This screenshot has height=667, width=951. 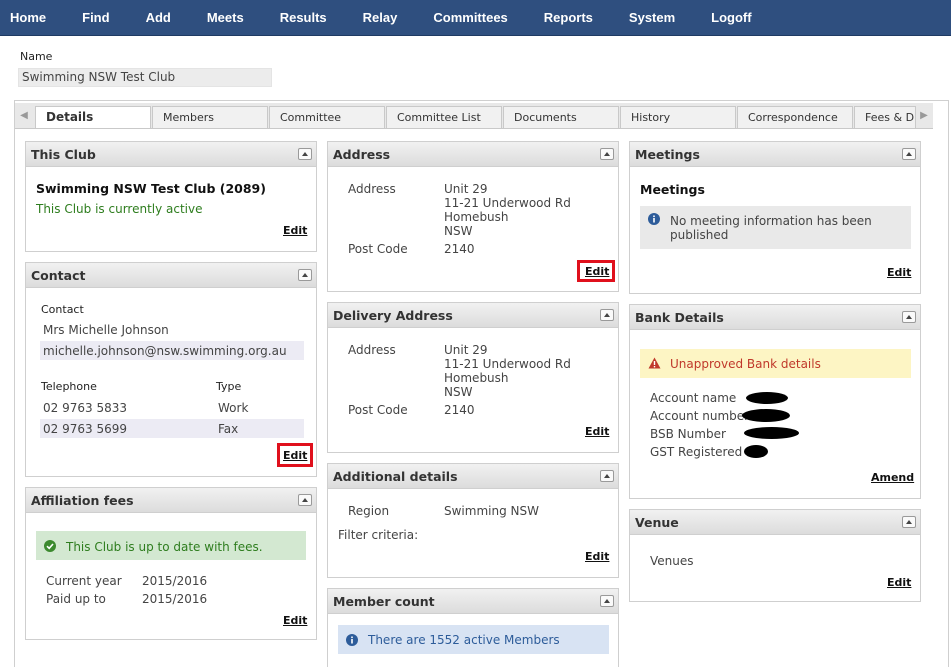 What do you see at coordinates (395, 476) in the screenshot?
I see `additional-title: Additional details` at bounding box center [395, 476].